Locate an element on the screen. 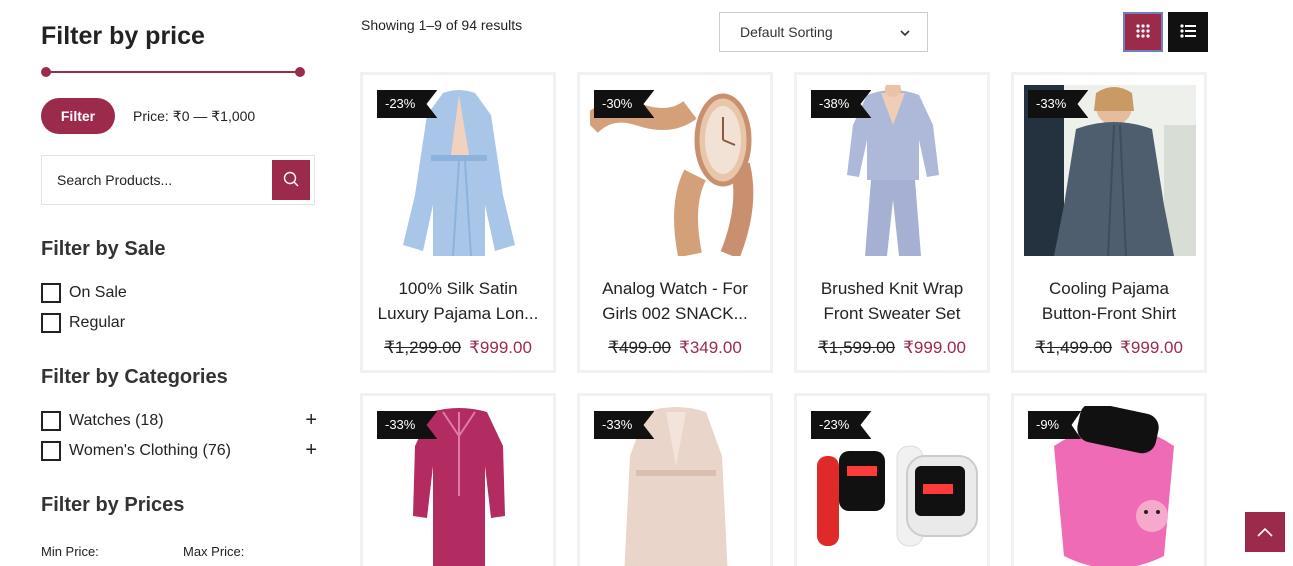 Image resolution: width=1293 pixels, height=566 pixels. product-name-line: Analog Watch - For is located at coordinates (675, 288).